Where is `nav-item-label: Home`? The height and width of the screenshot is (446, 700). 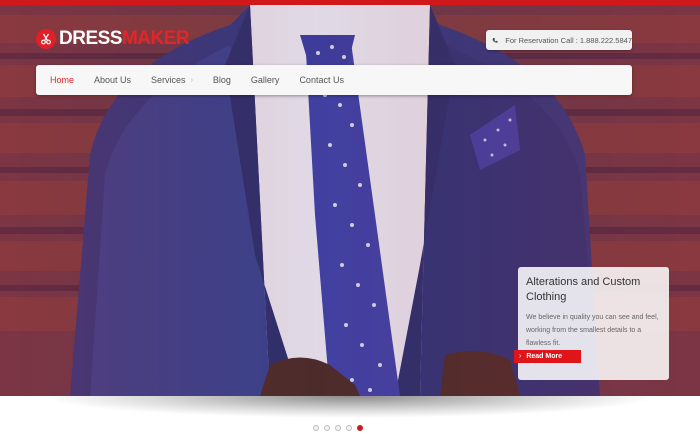
nav-item-label: Home is located at coordinates (62, 80).